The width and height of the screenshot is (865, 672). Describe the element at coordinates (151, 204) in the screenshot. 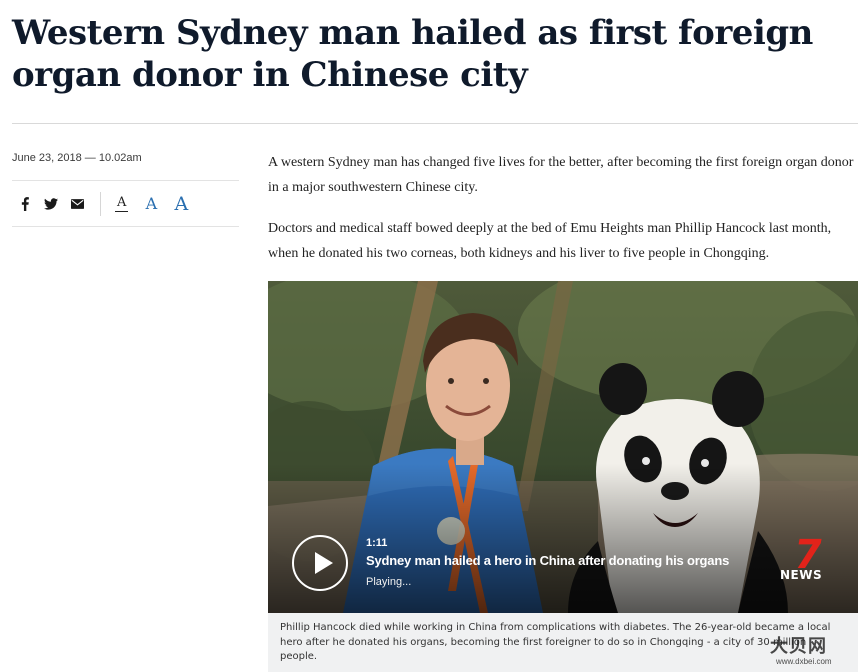

I see `font-size-medium-button: A` at that location.